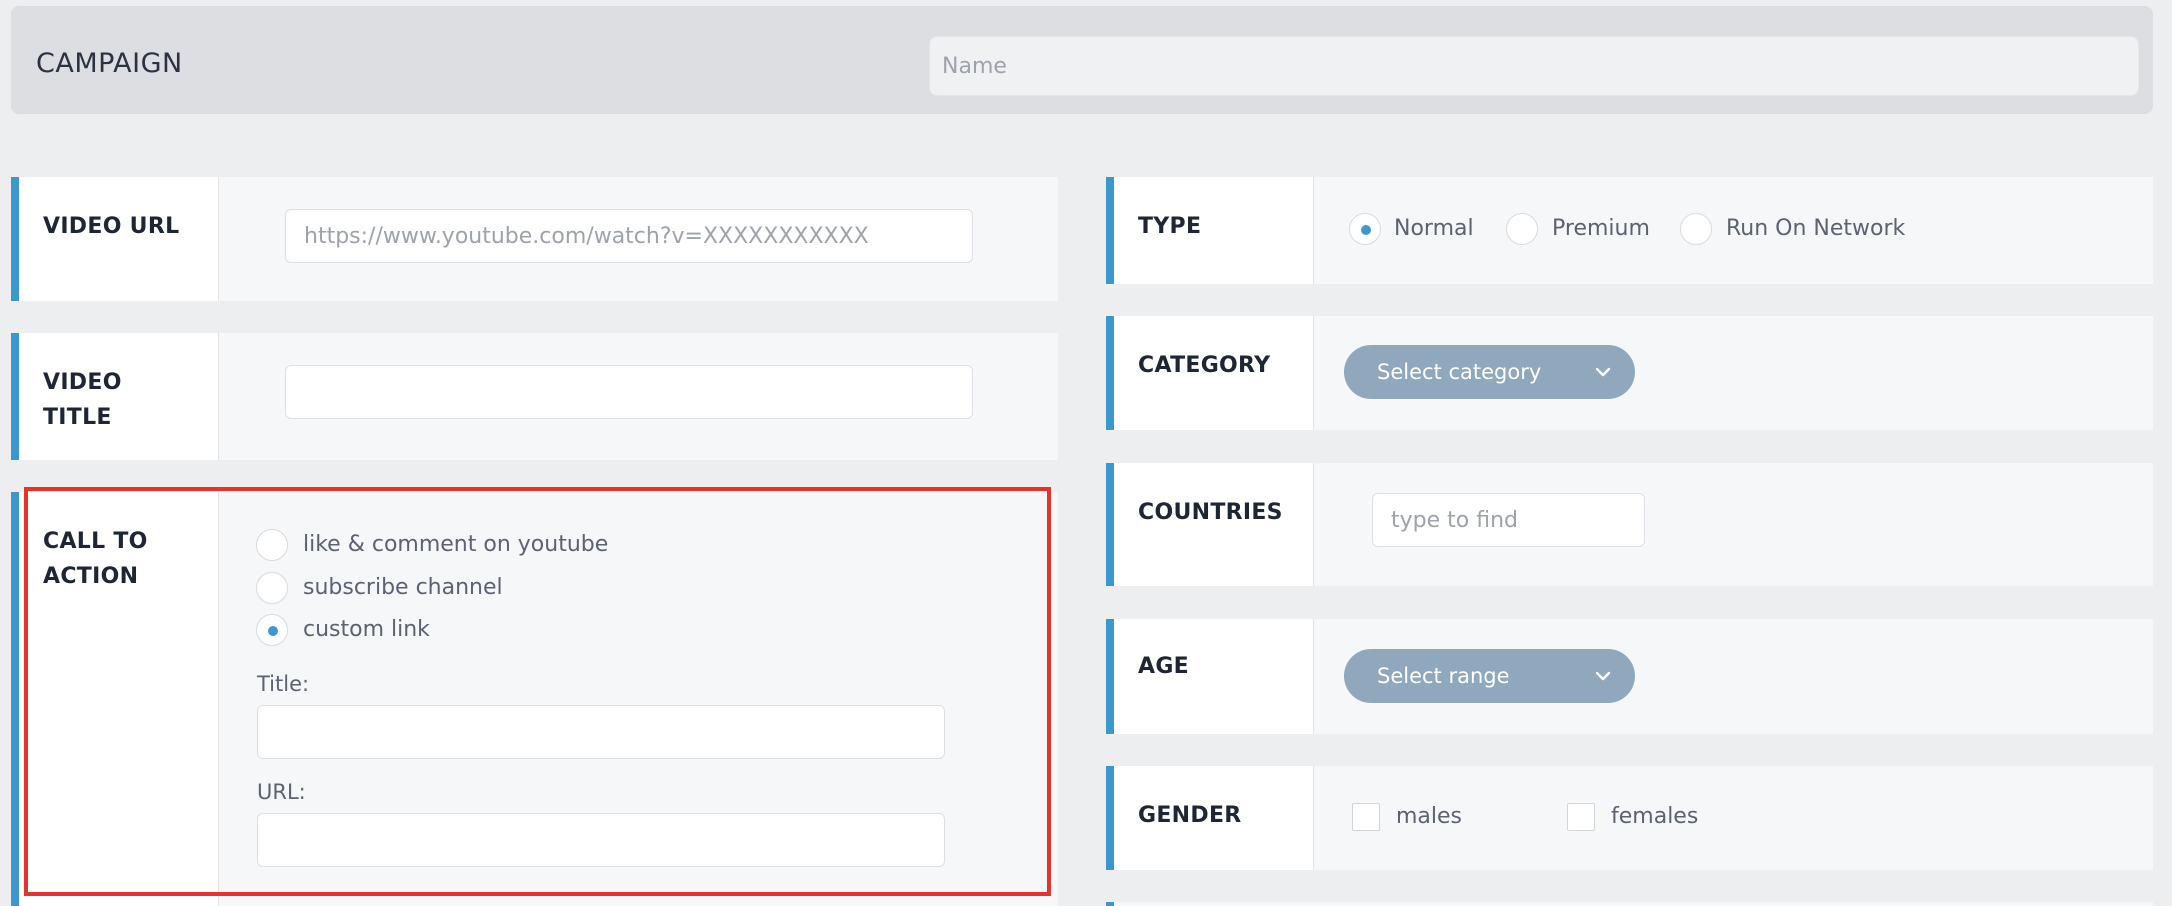 The height and width of the screenshot is (906, 2172). I want to click on gender-females-checkbox, so click(1581, 817).